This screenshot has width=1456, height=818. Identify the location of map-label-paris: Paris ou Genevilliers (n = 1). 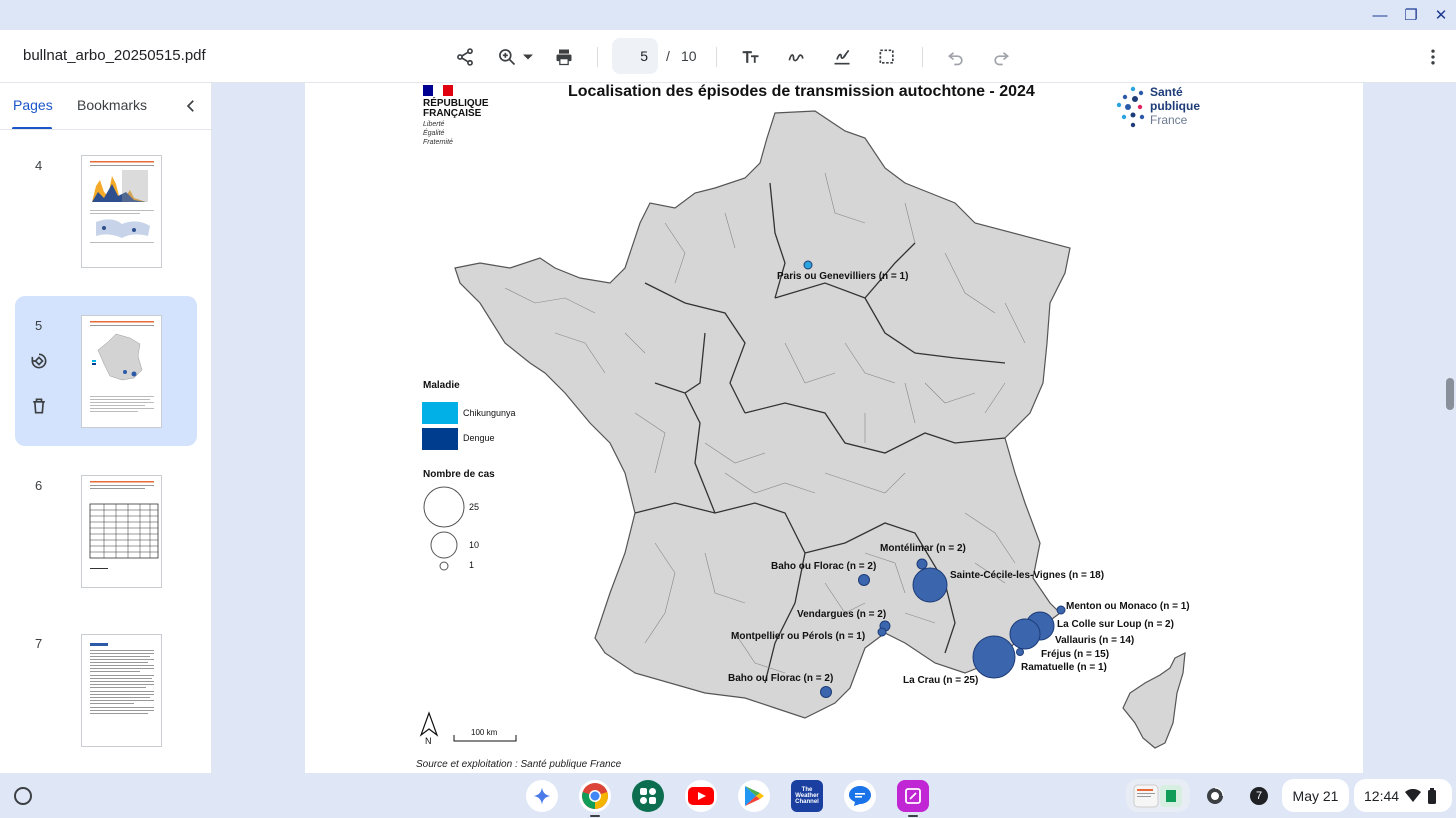
(842, 276).